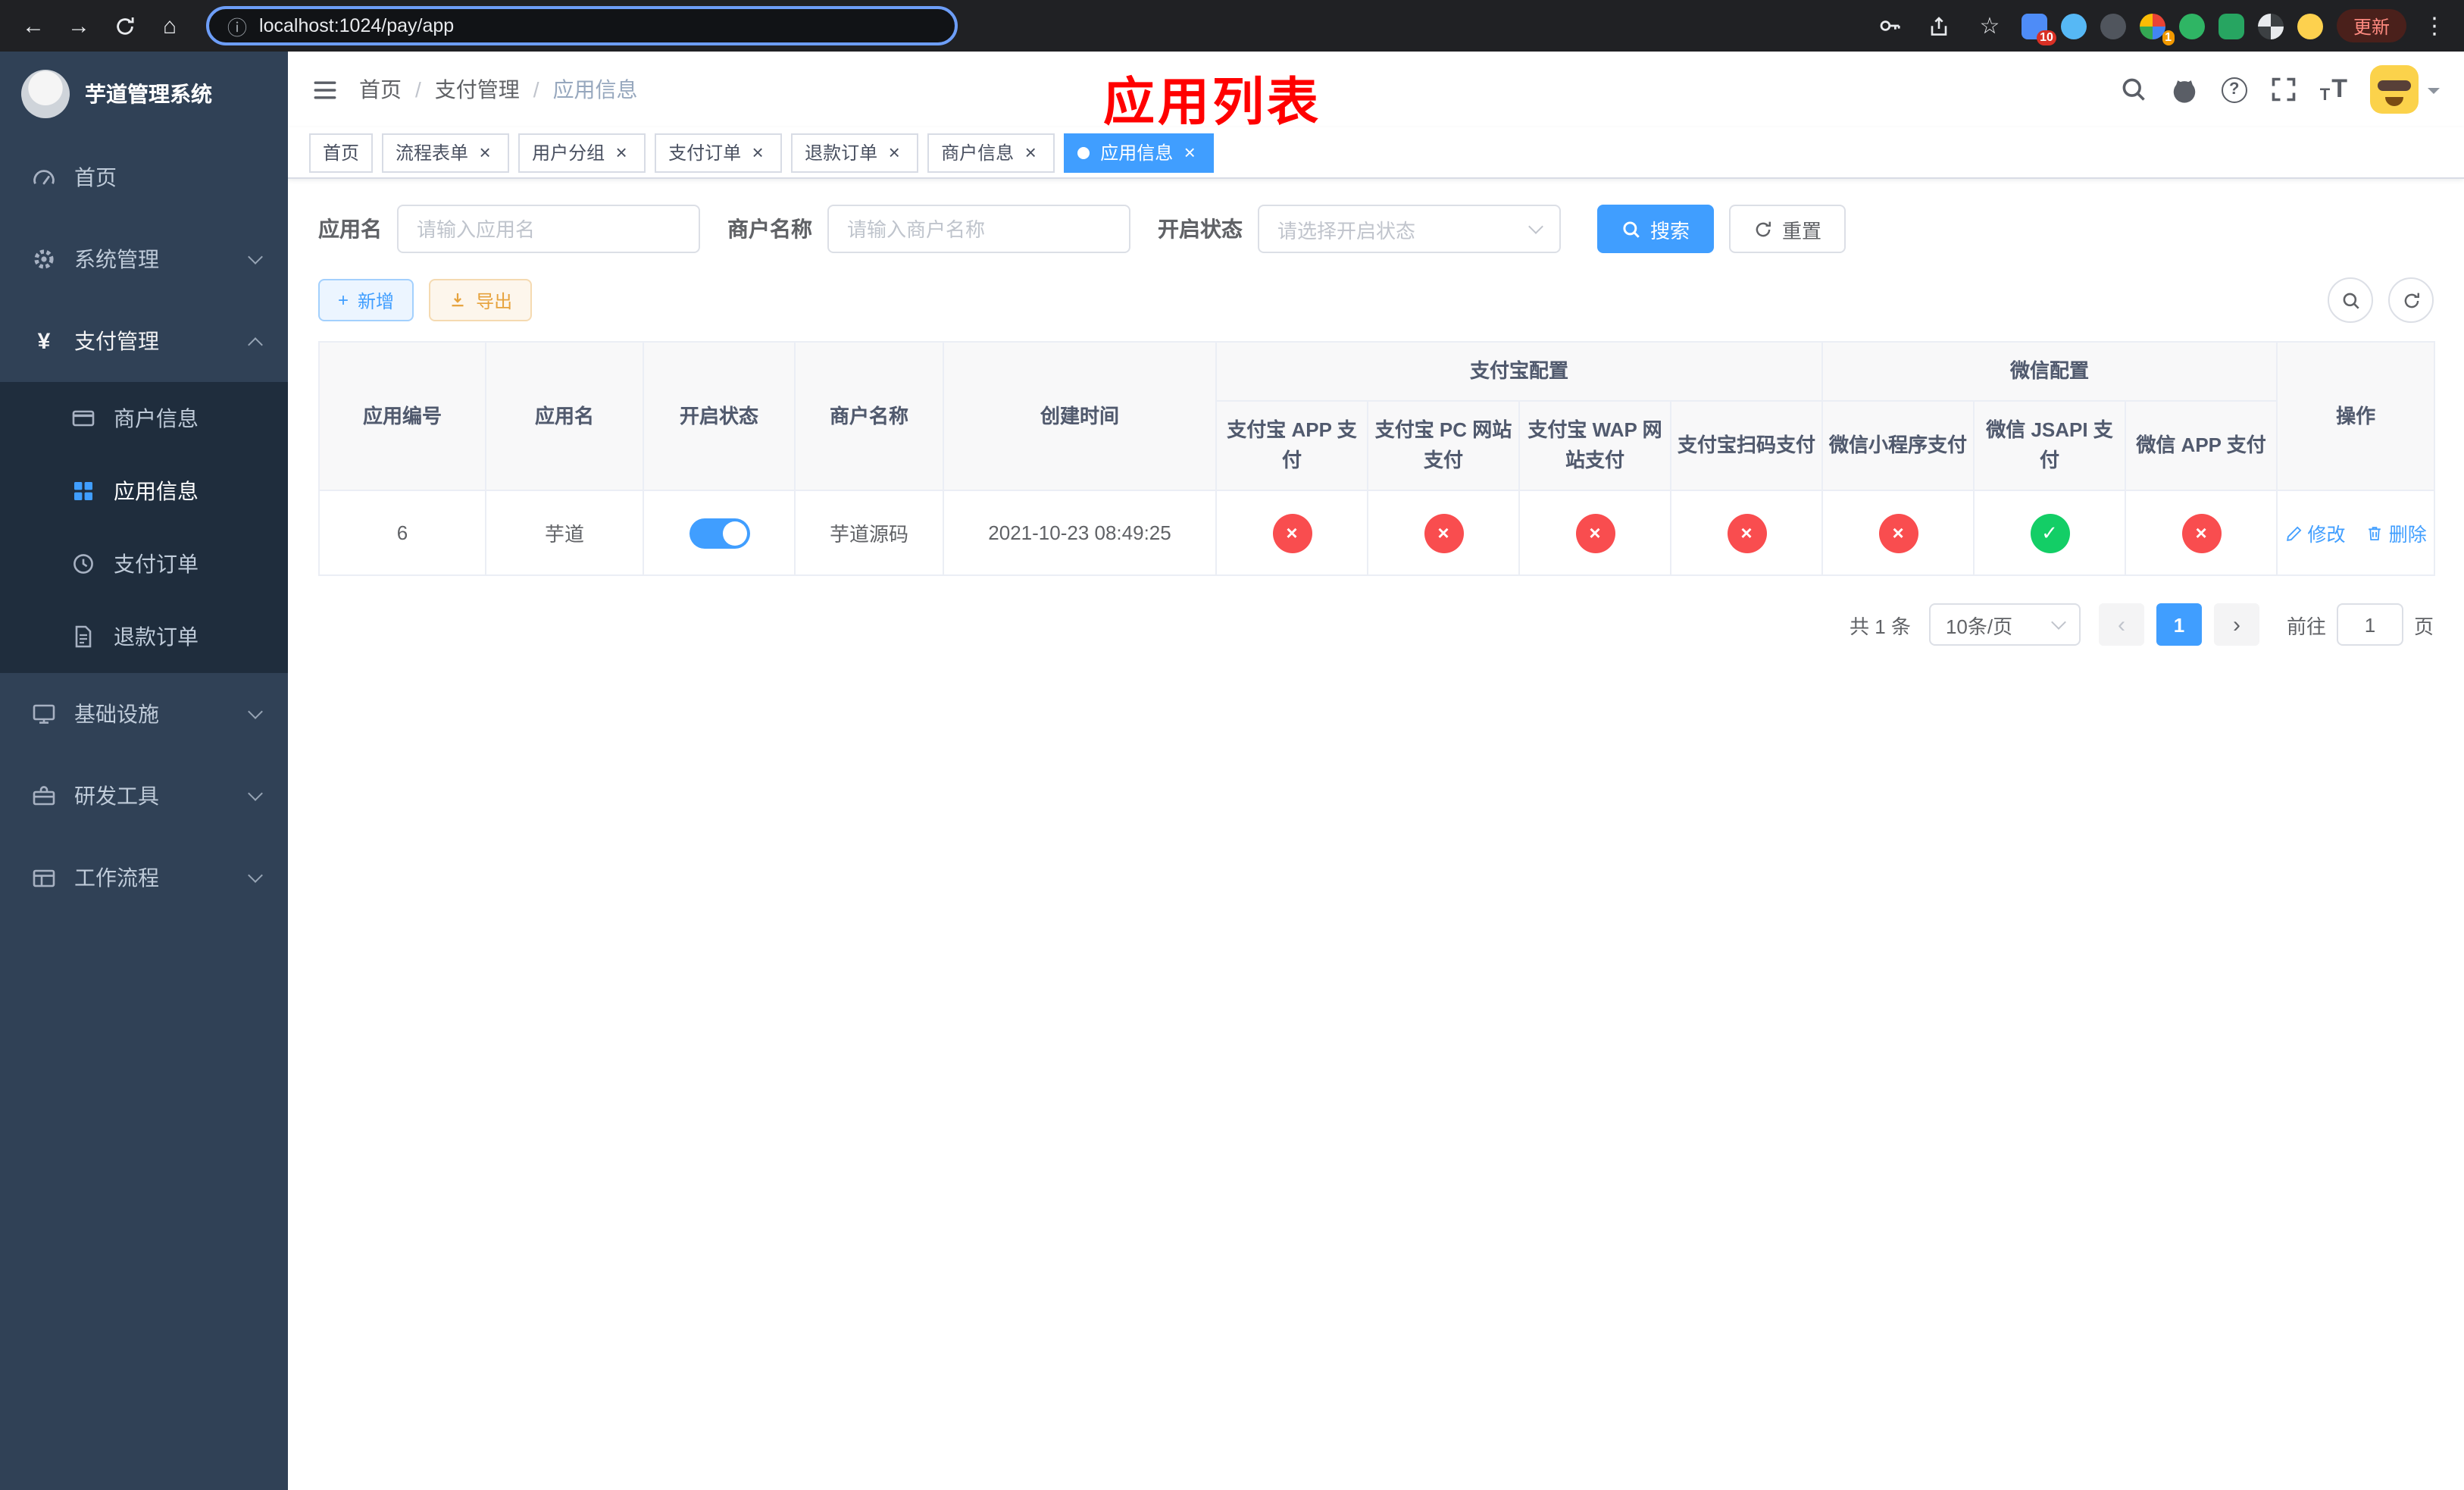  What do you see at coordinates (477, 89) in the screenshot?
I see `breadcrumb-payment: 支付管理` at bounding box center [477, 89].